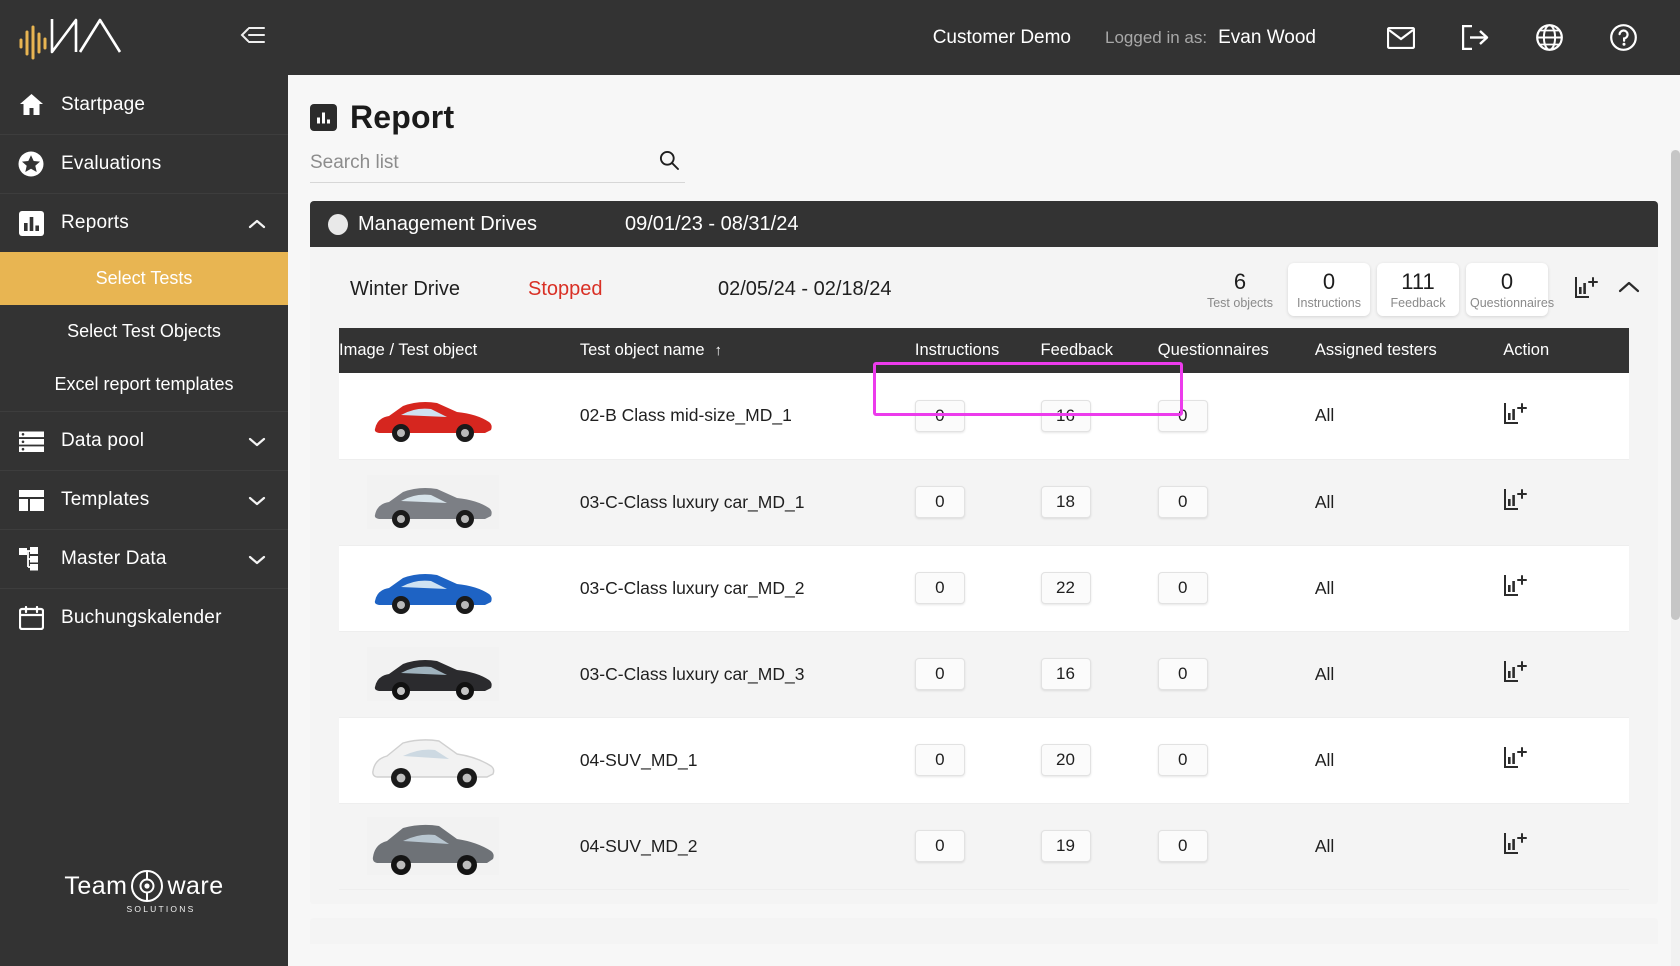 This screenshot has height=966, width=1680. What do you see at coordinates (1401, 37) in the screenshot?
I see `mail-icon` at bounding box center [1401, 37].